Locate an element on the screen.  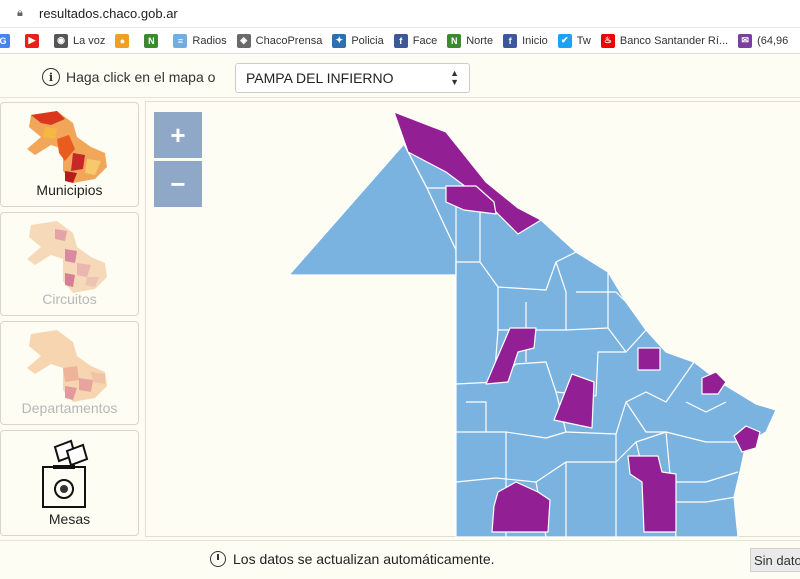
mail-icon: ✉ is located at coordinates (745, 40).